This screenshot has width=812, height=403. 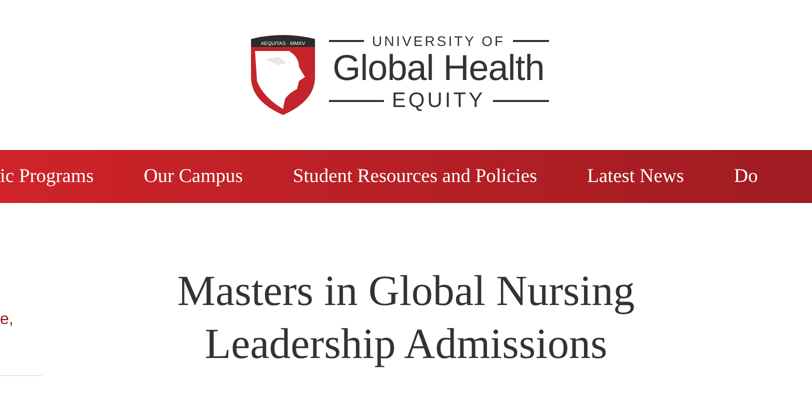 What do you see at coordinates (439, 101) in the screenshot?
I see `logo-bottom-line: EQUITY` at bounding box center [439, 101].